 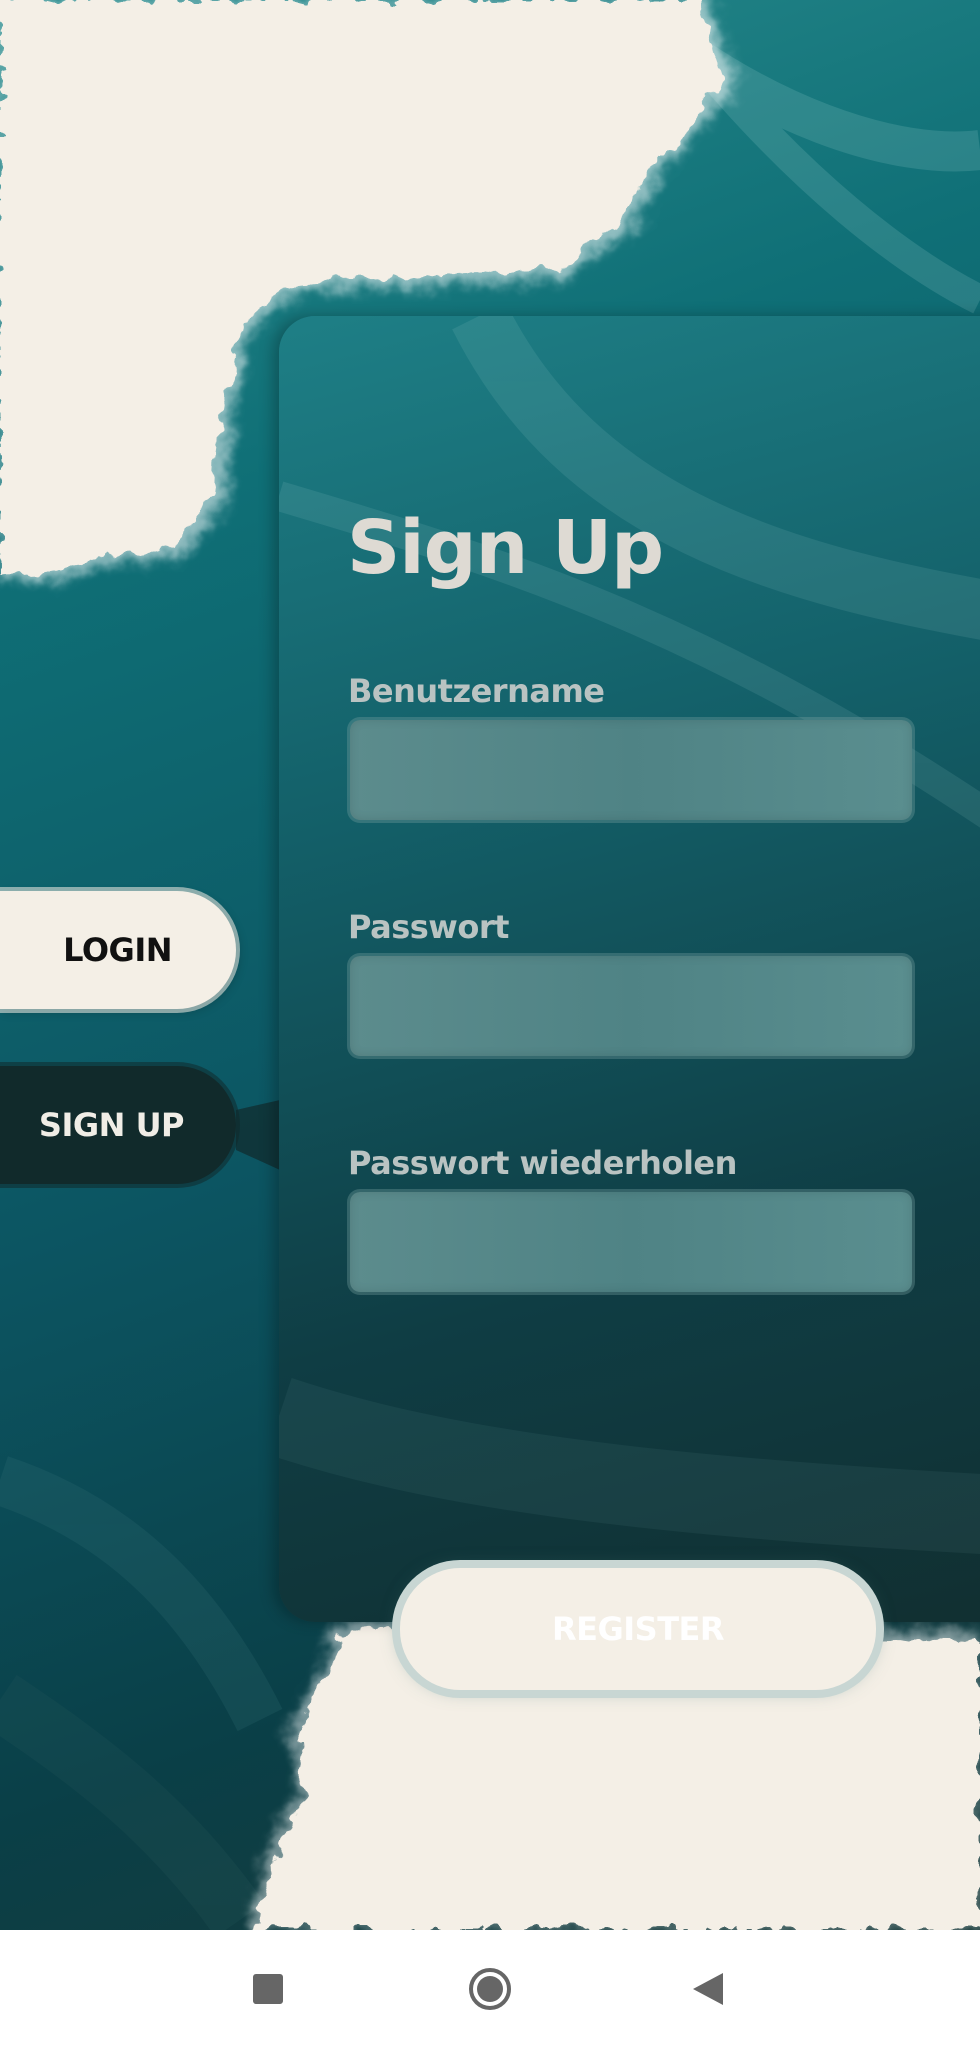 I want to click on recents-button, so click(x=268, y=1989).